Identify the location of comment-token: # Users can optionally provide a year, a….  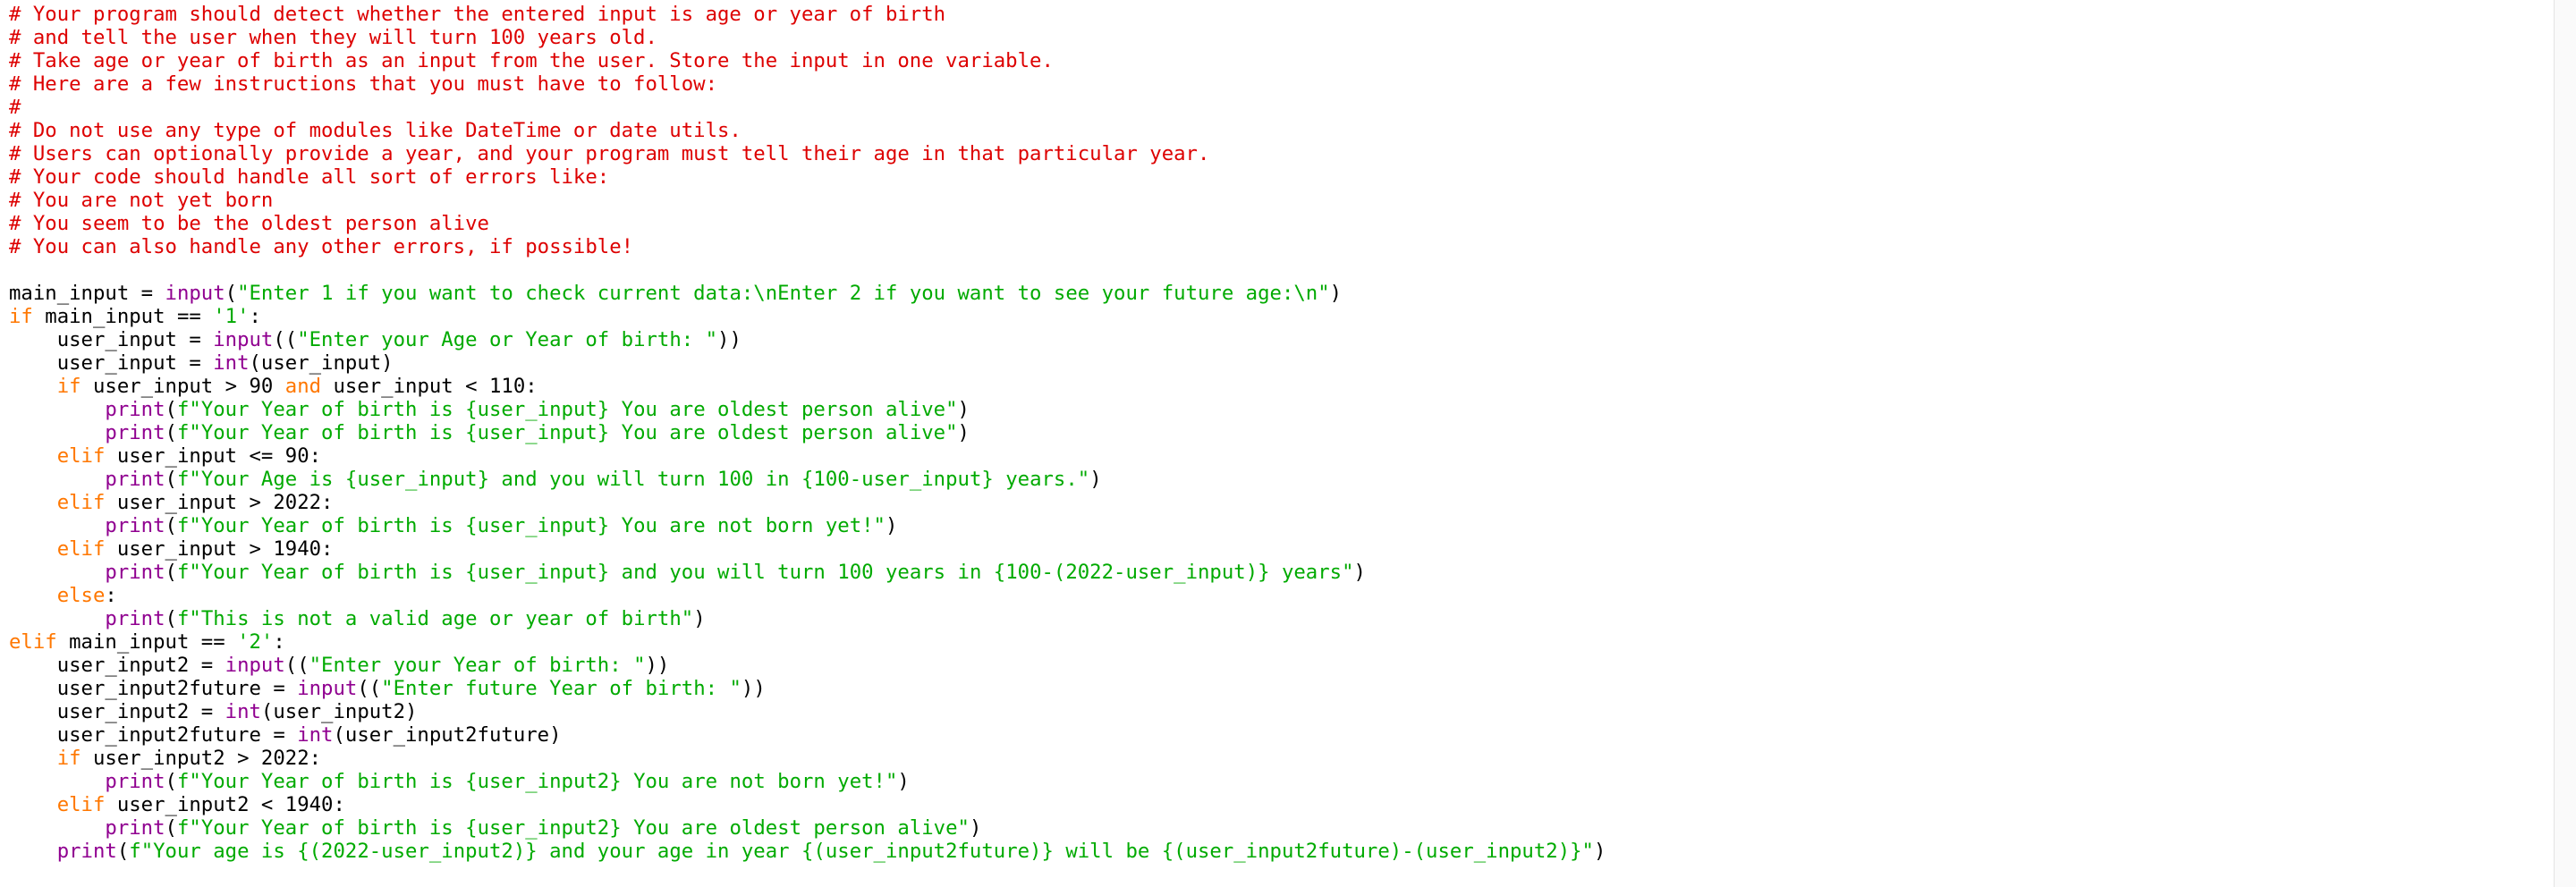
(609, 153).